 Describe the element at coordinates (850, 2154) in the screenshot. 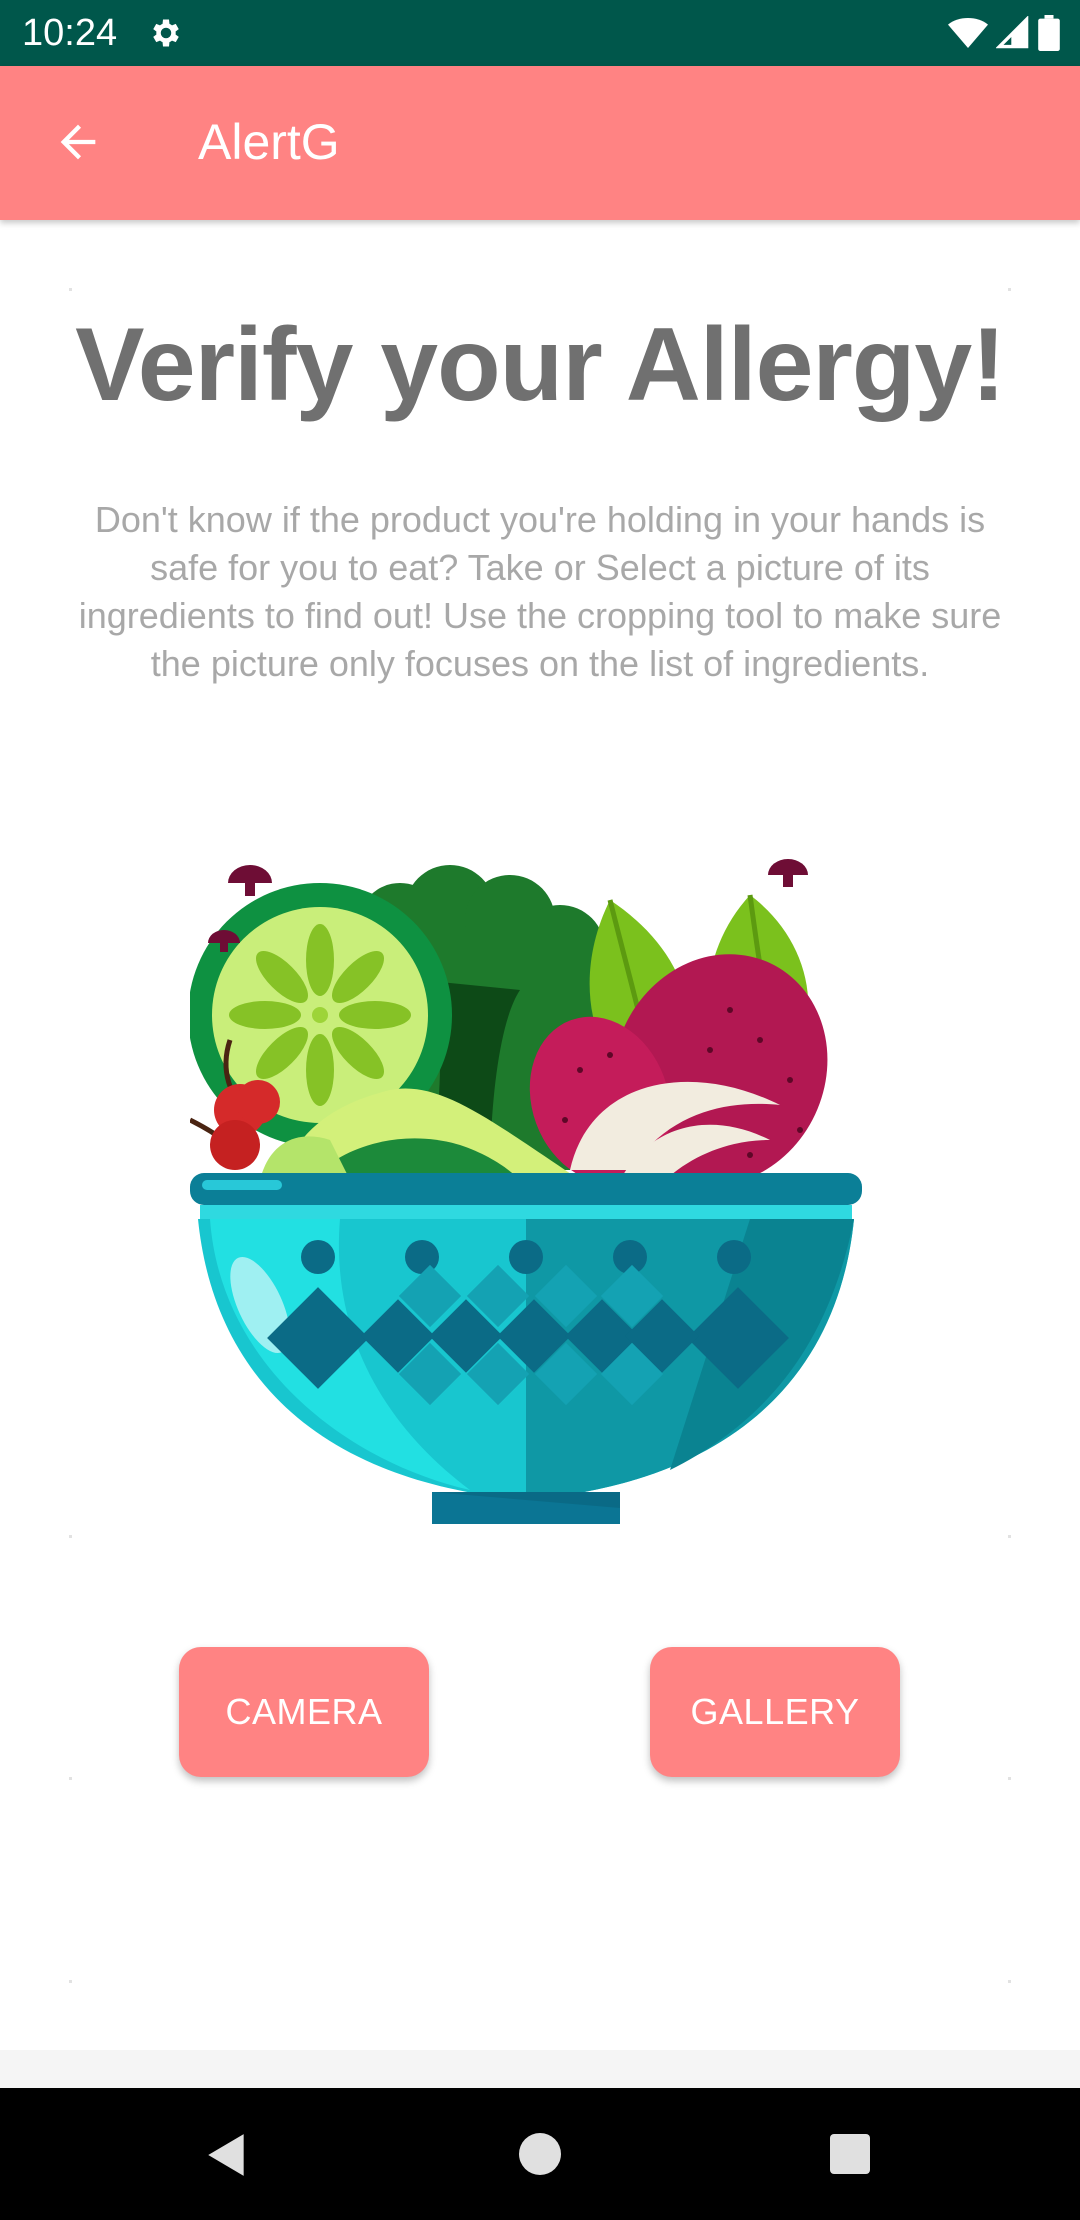

I see `nav-recents-icon` at that location.